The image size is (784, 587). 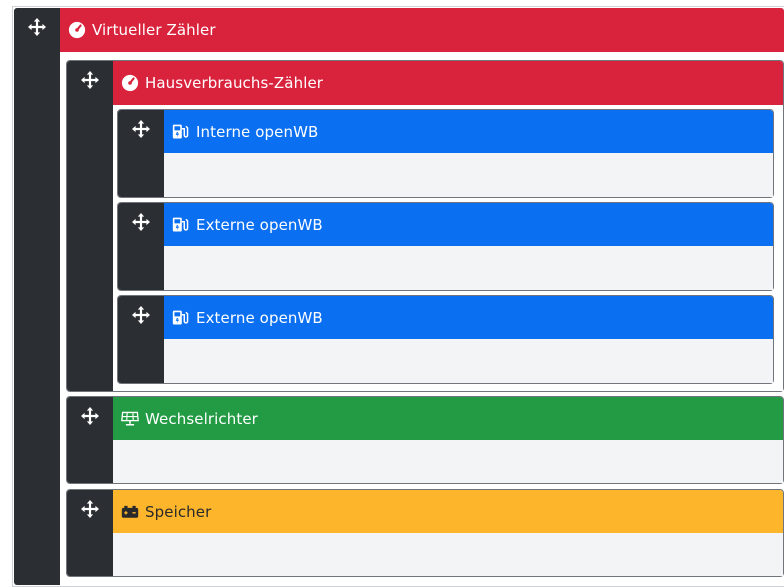 I want to click on virtual-meter-header: Virtueller Zähler, so click(x=422, y=30).